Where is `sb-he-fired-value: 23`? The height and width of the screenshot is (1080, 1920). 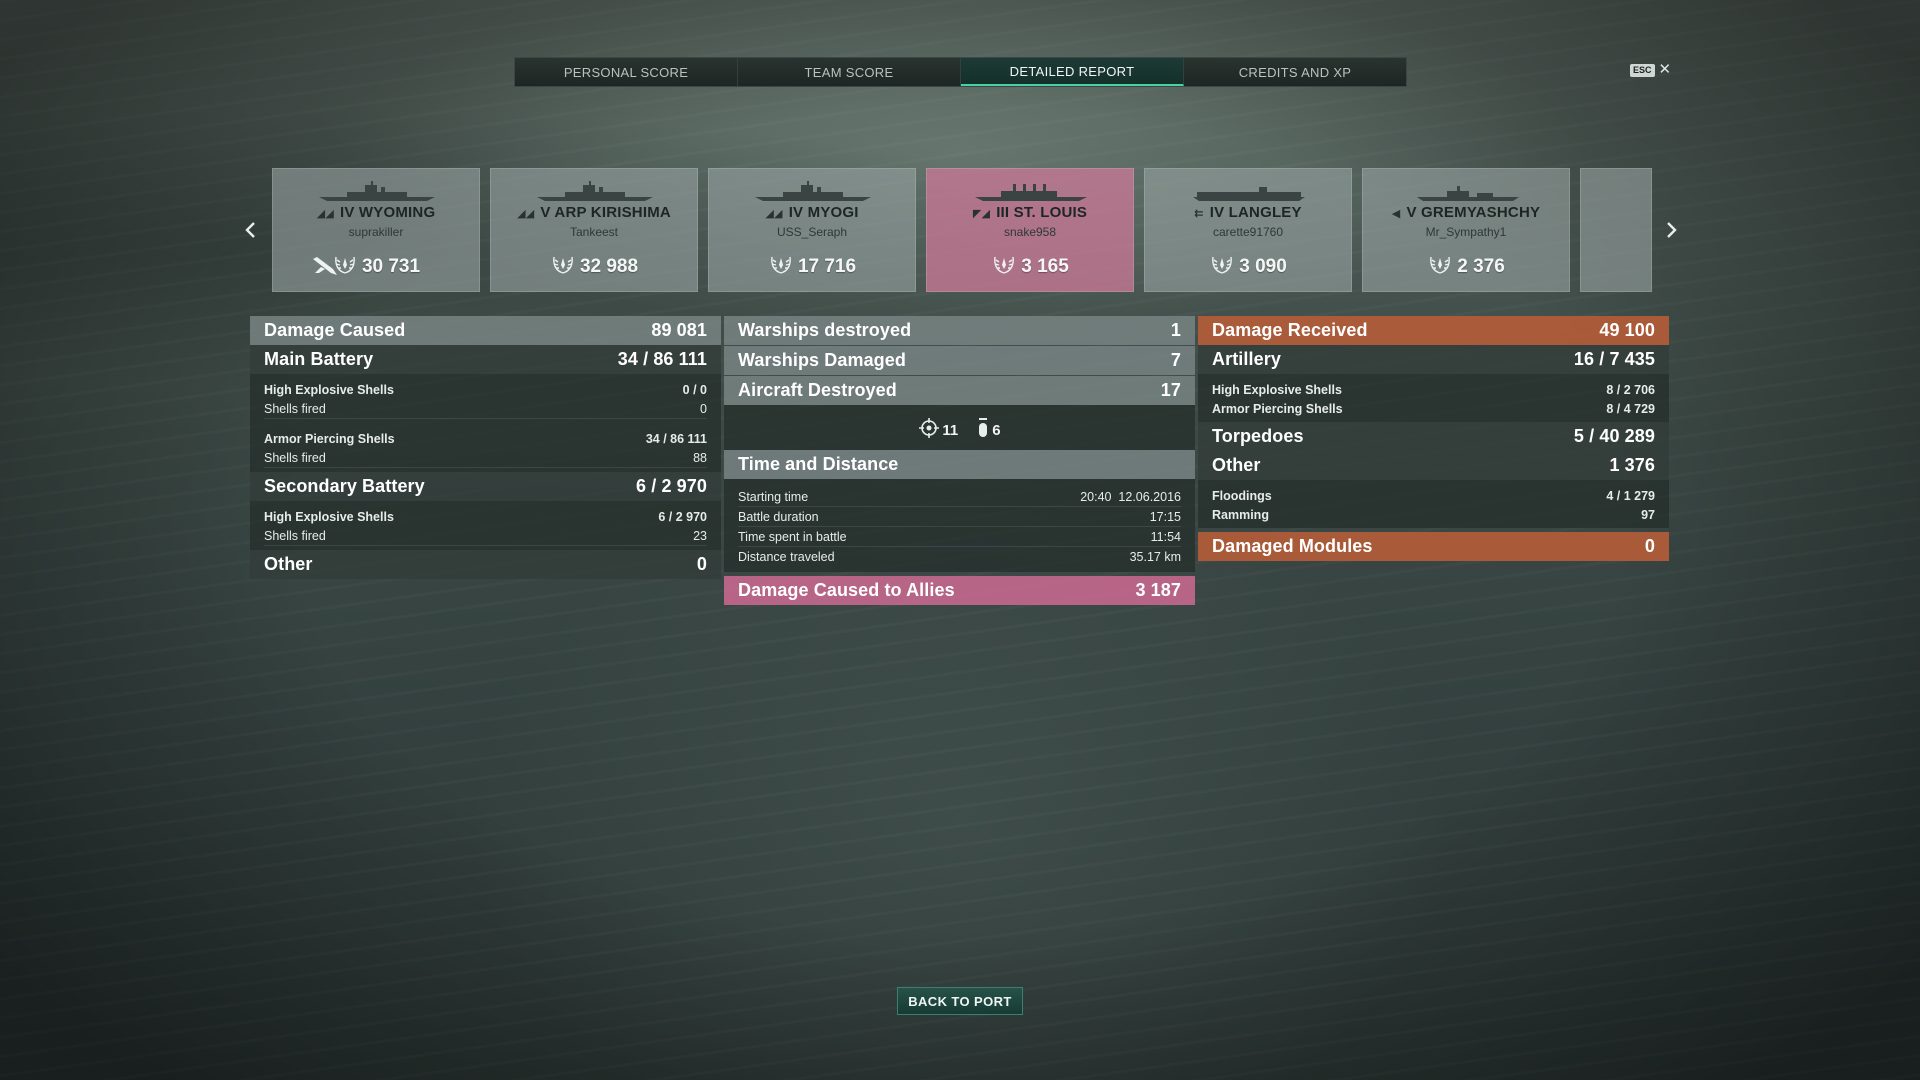 sb-he-fired-value: 23 is located at coordinates (700, 535).